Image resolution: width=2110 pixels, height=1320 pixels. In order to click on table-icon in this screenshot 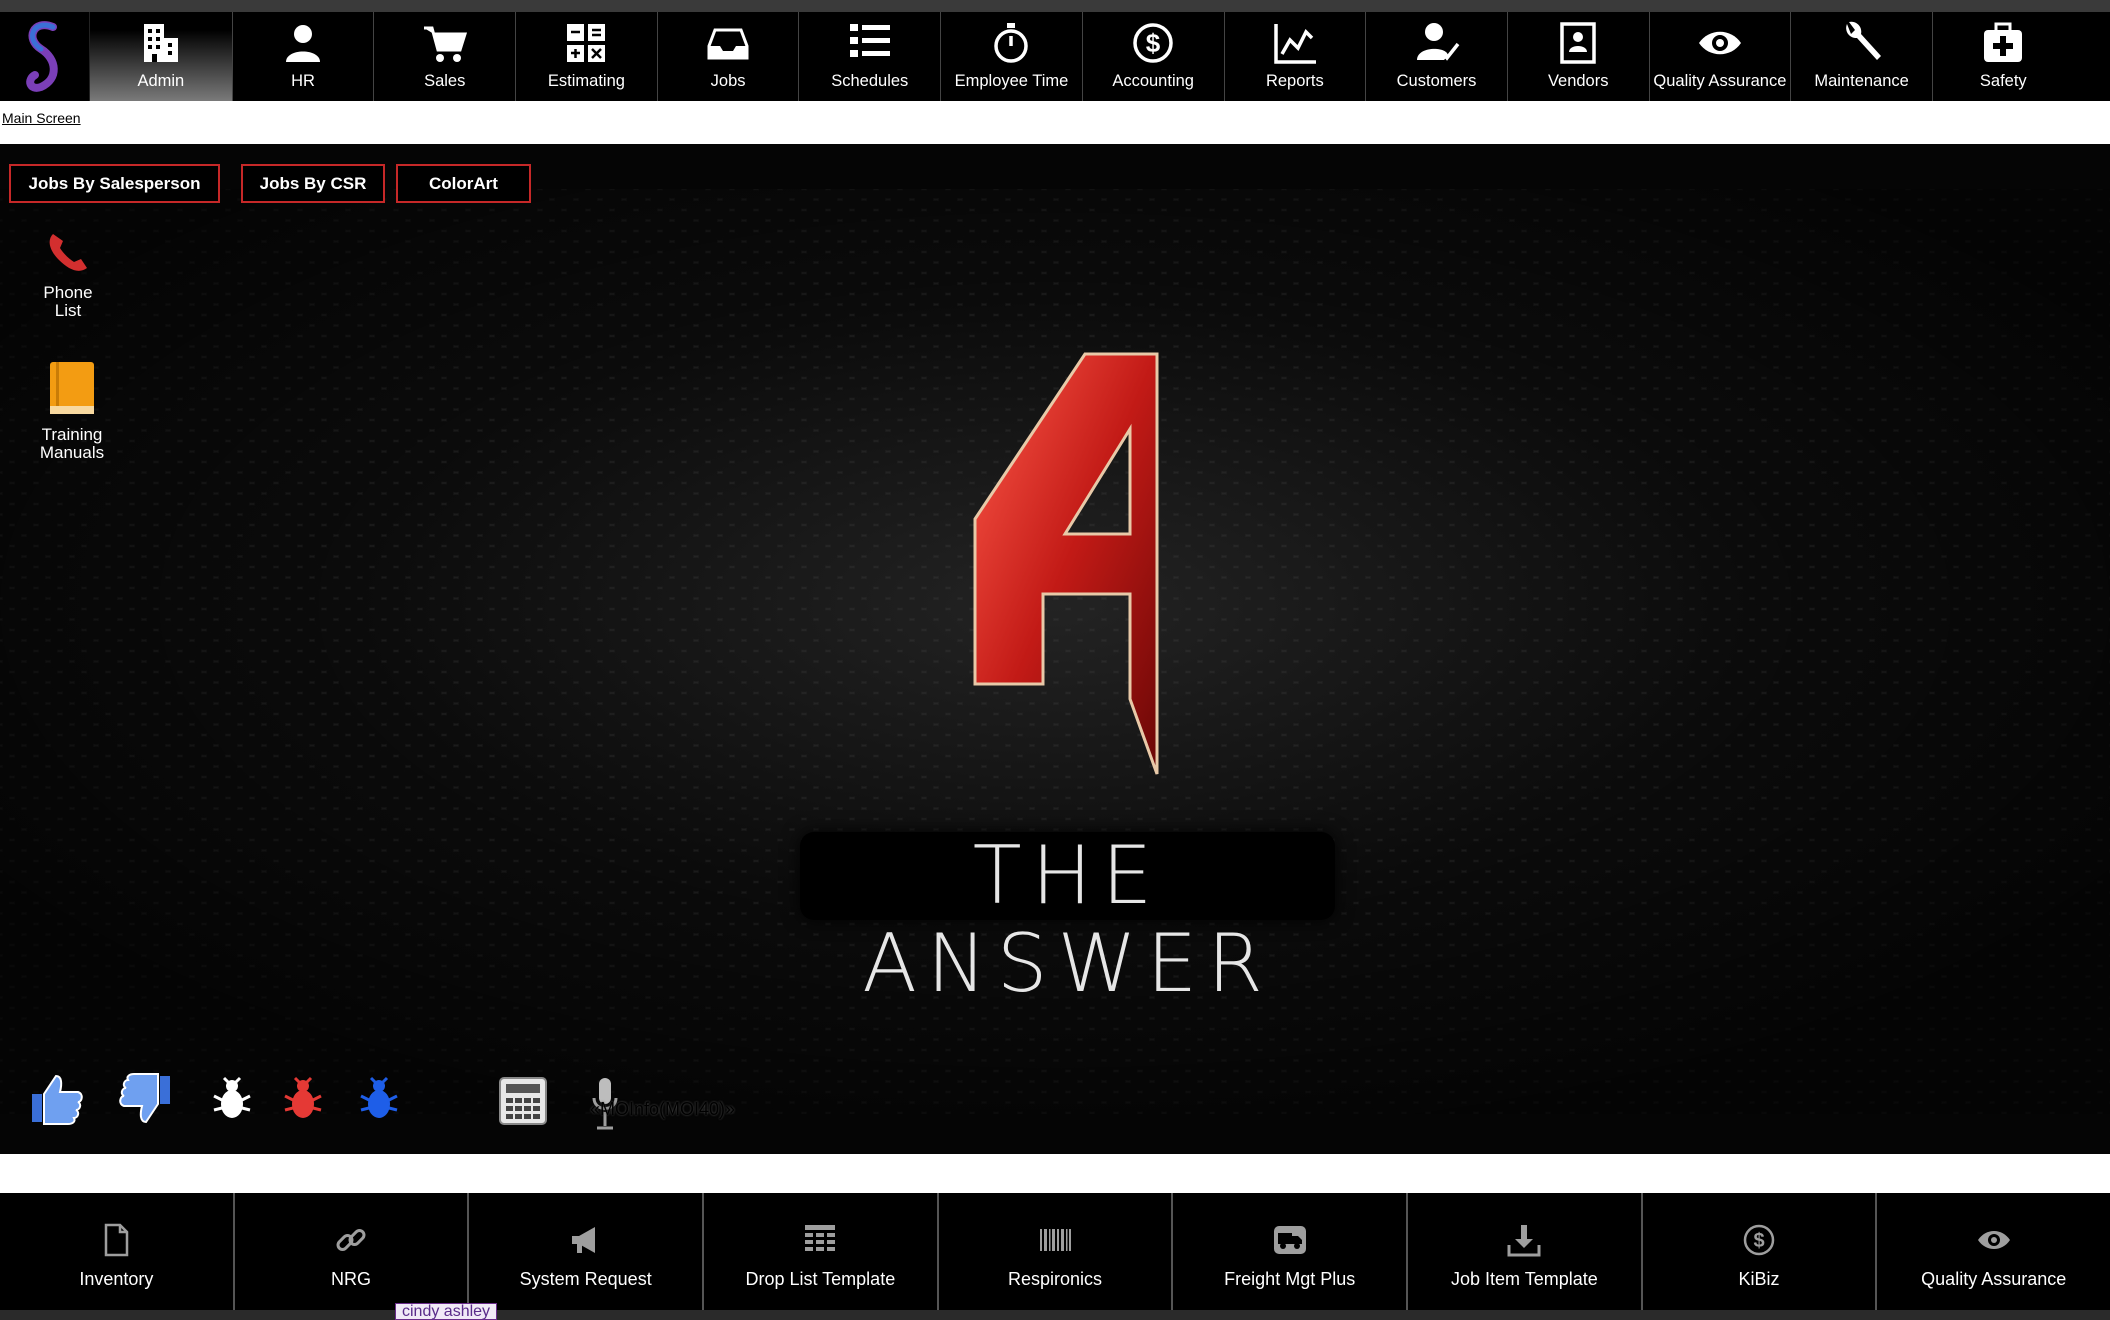, I will do `click(820, 1238)`.